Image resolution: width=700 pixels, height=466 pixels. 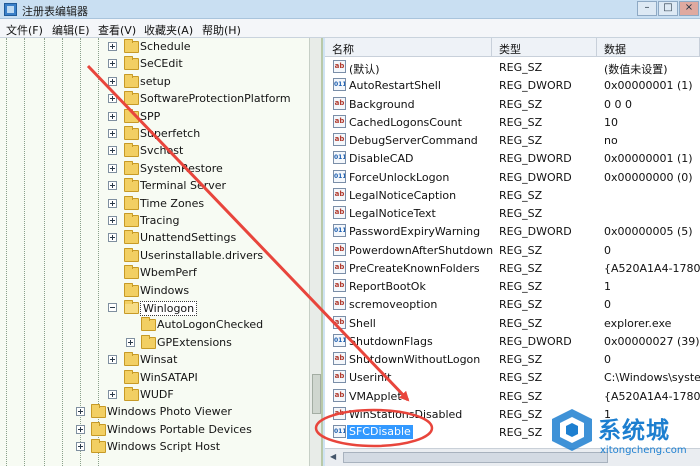 What do you see at coordinates (210, 325) in the screenshot?
I see `tree-node-label: AutoLogonChecked` at bounding box center [210, 325].